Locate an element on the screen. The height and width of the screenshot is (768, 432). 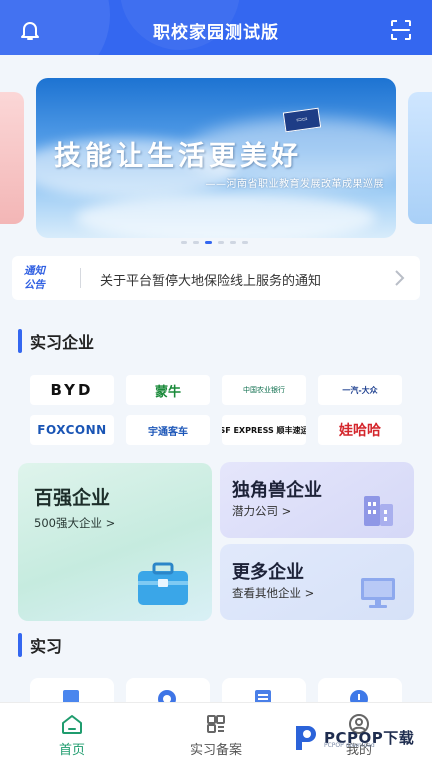
carousel-indicator is located at coordinates (214, 242).